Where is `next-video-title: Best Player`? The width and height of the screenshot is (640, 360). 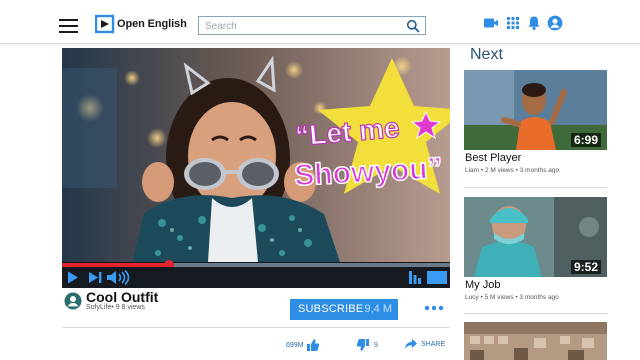 next-video-title: Best Player is located at coordinates (493, 158).